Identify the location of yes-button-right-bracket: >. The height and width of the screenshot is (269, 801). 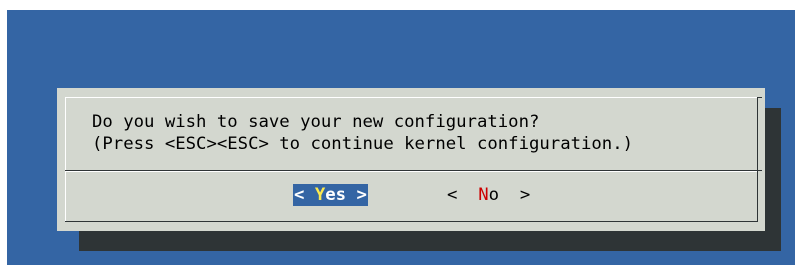
(361, 195).